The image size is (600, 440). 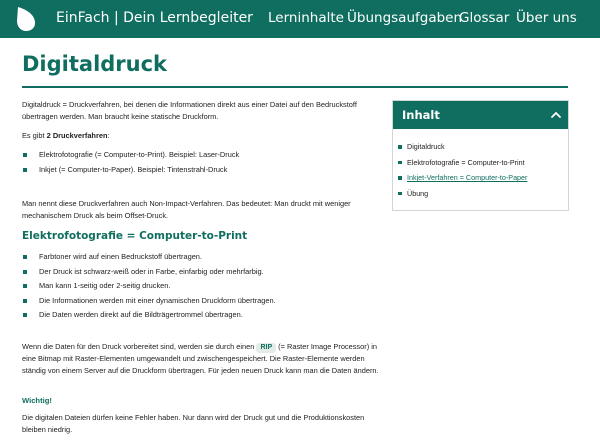 What do you see at coordinates (546, 18) in the screenshot?
I see `nav-ueber-uns: Über uns` at bounding box center [546, 18].